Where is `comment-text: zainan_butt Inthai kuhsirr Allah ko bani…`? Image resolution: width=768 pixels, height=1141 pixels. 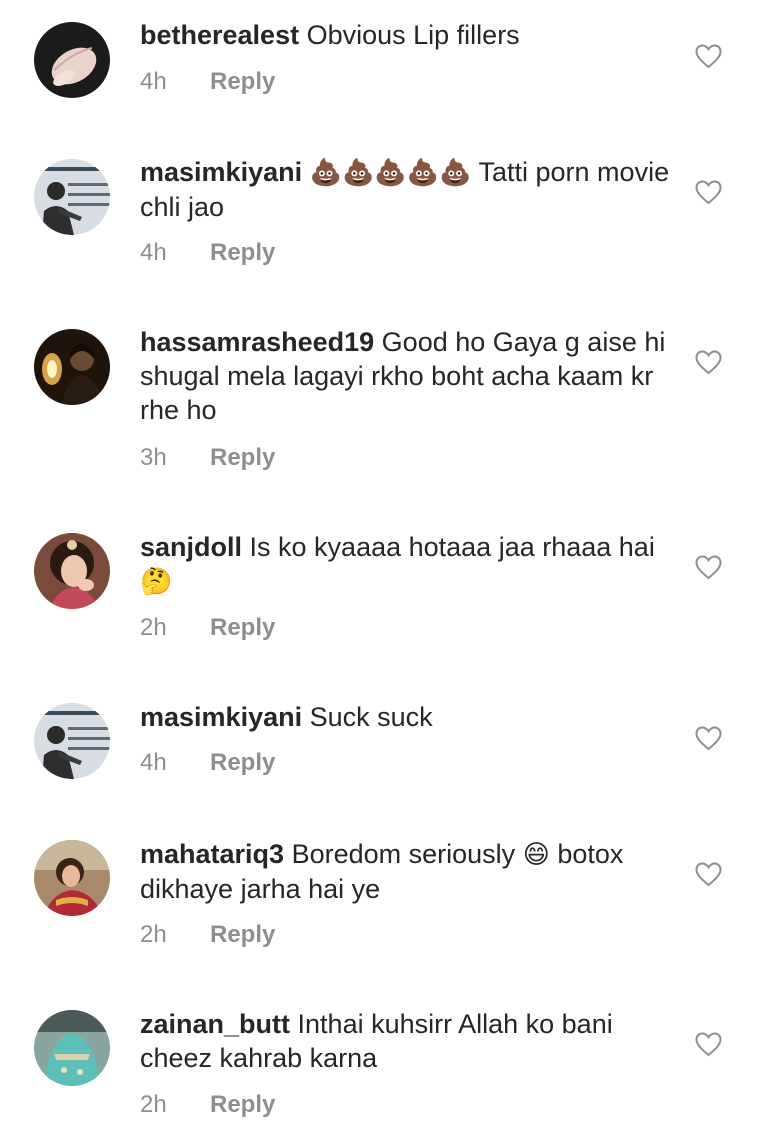
comment-text: zainan_butt Inthai kuhsirr Allah ko bani… is located at coordinates (405, 1041).